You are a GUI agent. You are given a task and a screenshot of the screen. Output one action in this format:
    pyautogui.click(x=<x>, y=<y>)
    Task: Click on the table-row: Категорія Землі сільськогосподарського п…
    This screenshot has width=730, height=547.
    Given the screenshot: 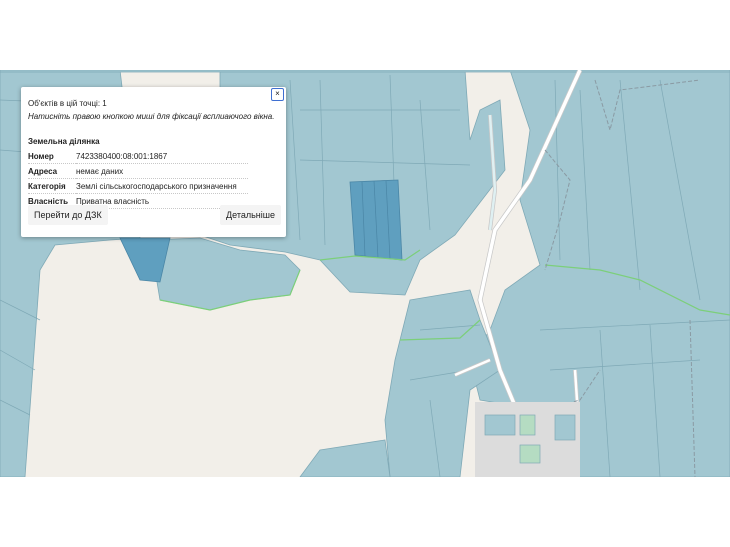 What is the action you would take?
    pyautogui.click(x=138, y=186)
    